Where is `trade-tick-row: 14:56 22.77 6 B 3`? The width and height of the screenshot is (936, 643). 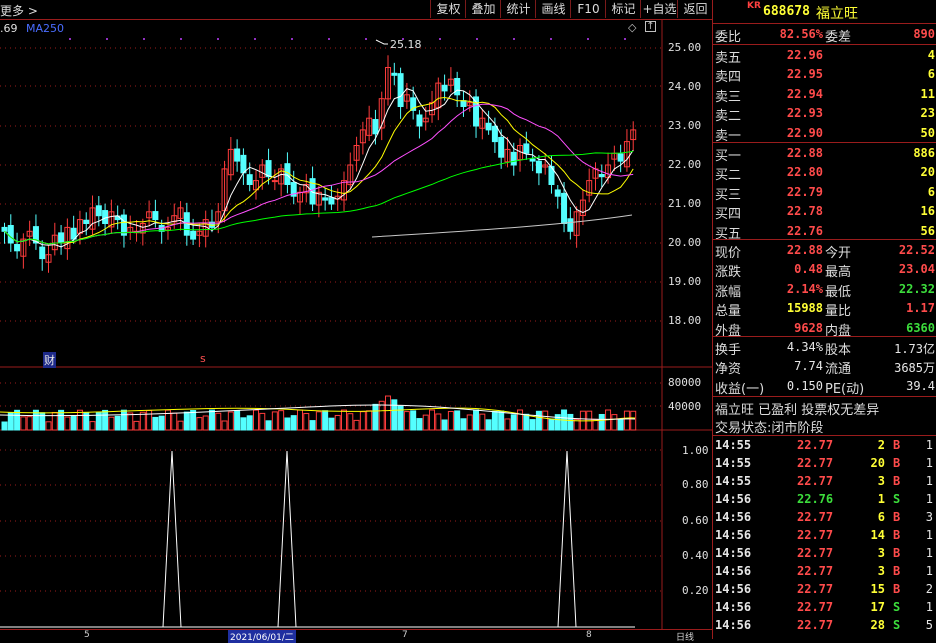 trade-tick-row: 14:56 22.77 6 B 3 is located at coordinates (824, 518).